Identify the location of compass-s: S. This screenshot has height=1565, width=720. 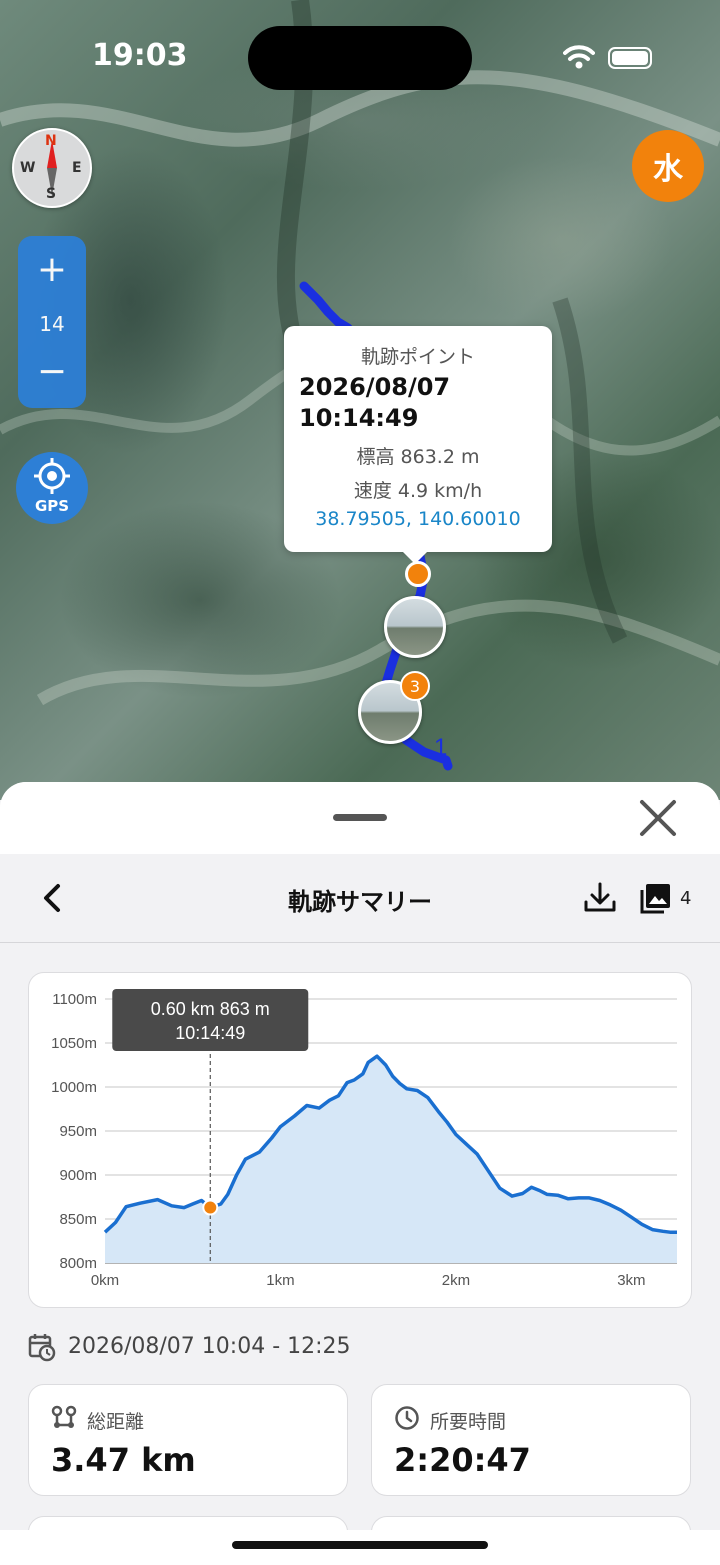
(51, 194).